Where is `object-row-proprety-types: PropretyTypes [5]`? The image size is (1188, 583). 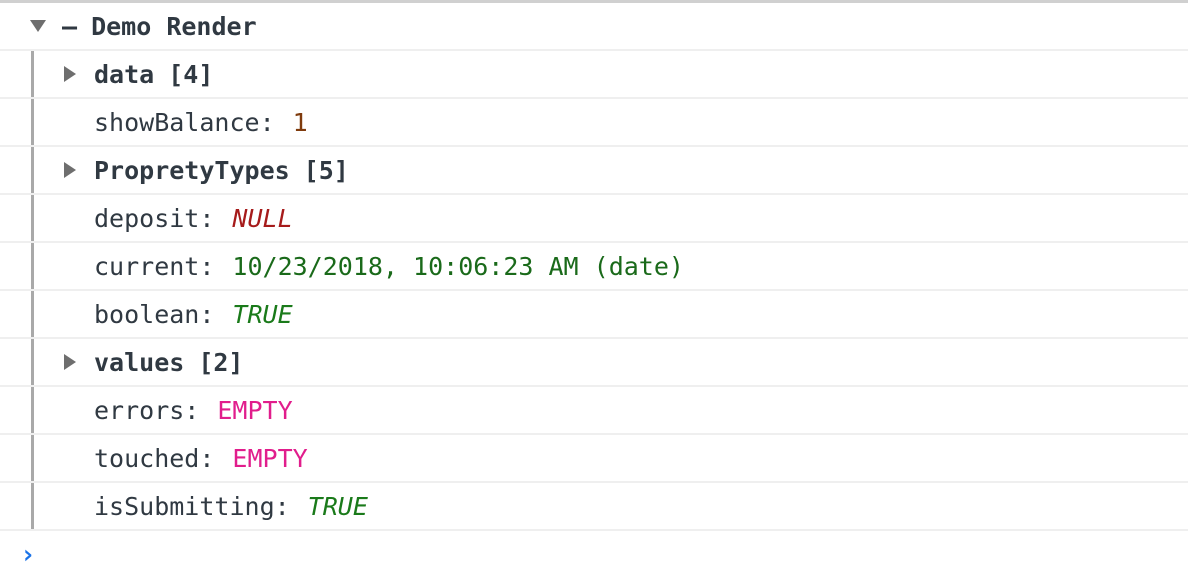
object-row-proprety-types: PropretyTypes [5] is located at coordinates (594, 171).